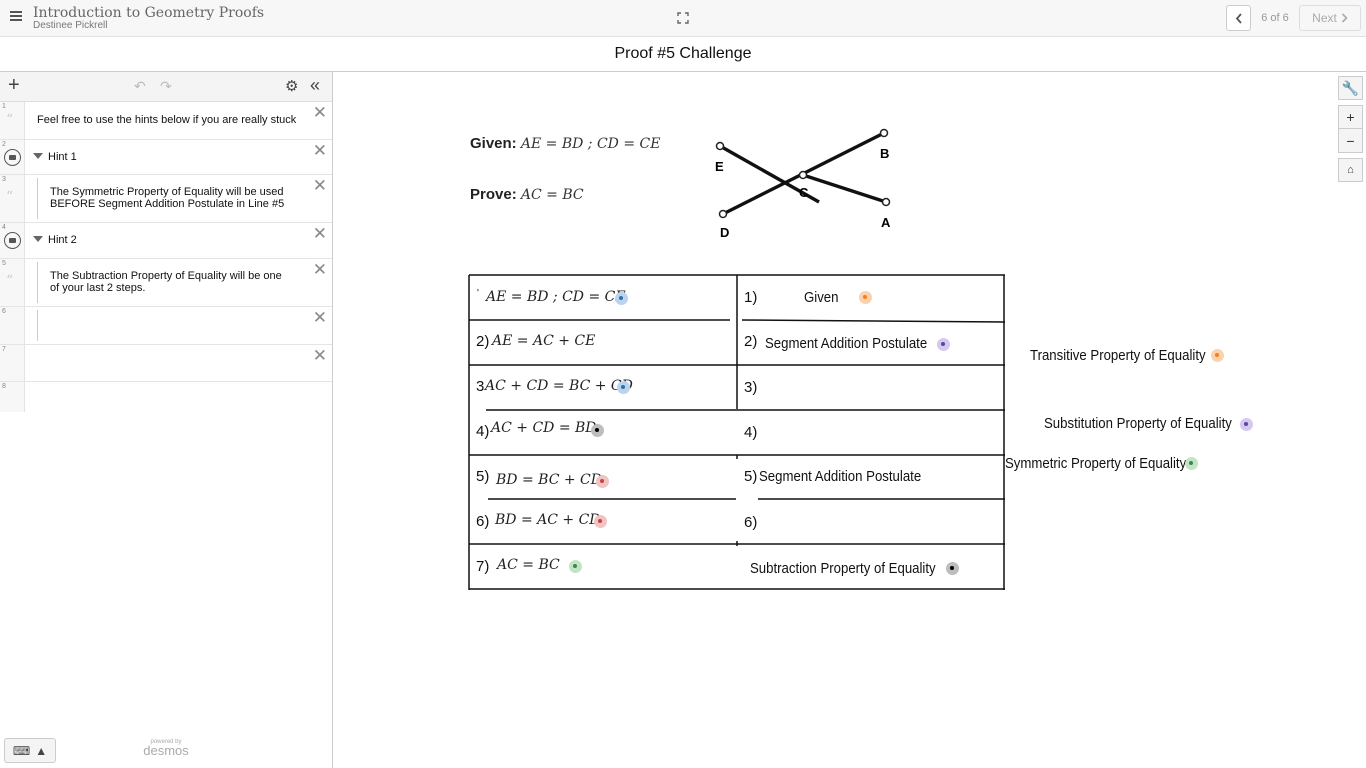  What do you see at coordinates (1350, 170) in the screenshot?
I see `home-icon: ⌂` at bounding box center [1350, 170].